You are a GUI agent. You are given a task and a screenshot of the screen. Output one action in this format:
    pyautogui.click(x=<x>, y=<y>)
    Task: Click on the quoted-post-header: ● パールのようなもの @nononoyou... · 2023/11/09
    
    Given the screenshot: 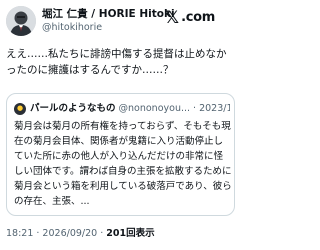 What is the action you would take?
    pyautogui.click(x=122, y=108)
    